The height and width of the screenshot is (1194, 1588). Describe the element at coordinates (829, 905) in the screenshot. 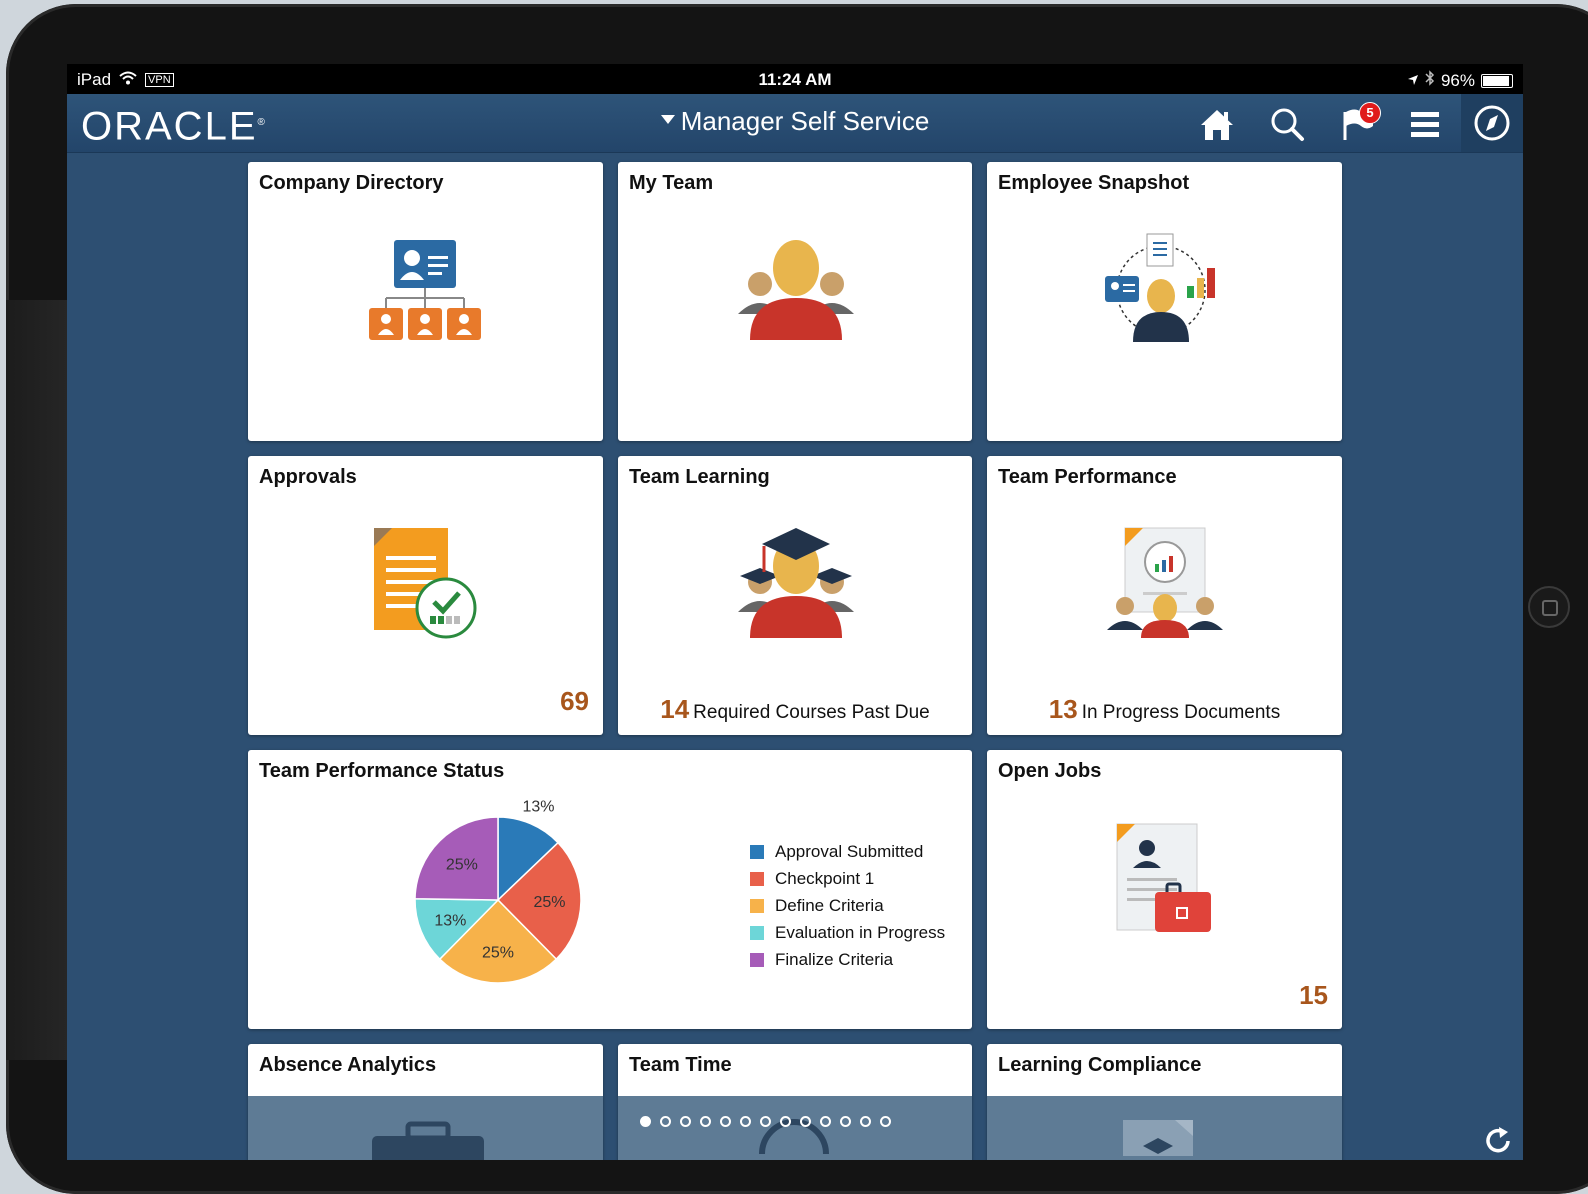

I see `legend-label: Define Criteria` at that location.